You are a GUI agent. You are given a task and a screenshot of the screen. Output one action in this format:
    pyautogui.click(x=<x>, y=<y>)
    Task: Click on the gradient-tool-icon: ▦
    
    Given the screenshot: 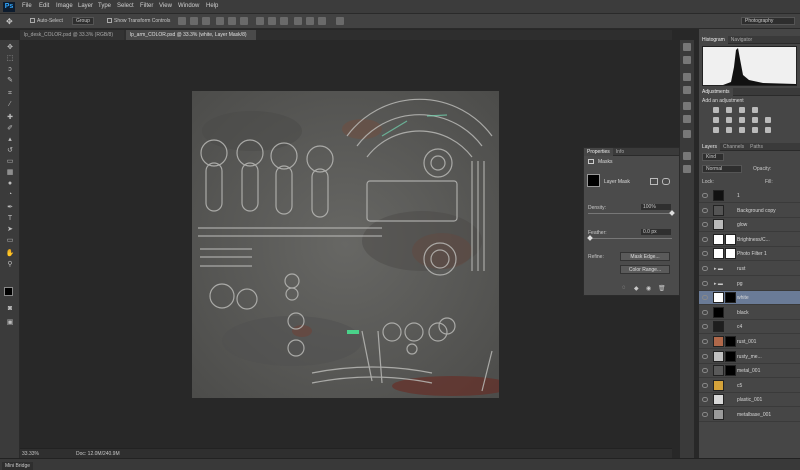 What is the action you would take?
    pyautogui.click(x=10, y=172)
    